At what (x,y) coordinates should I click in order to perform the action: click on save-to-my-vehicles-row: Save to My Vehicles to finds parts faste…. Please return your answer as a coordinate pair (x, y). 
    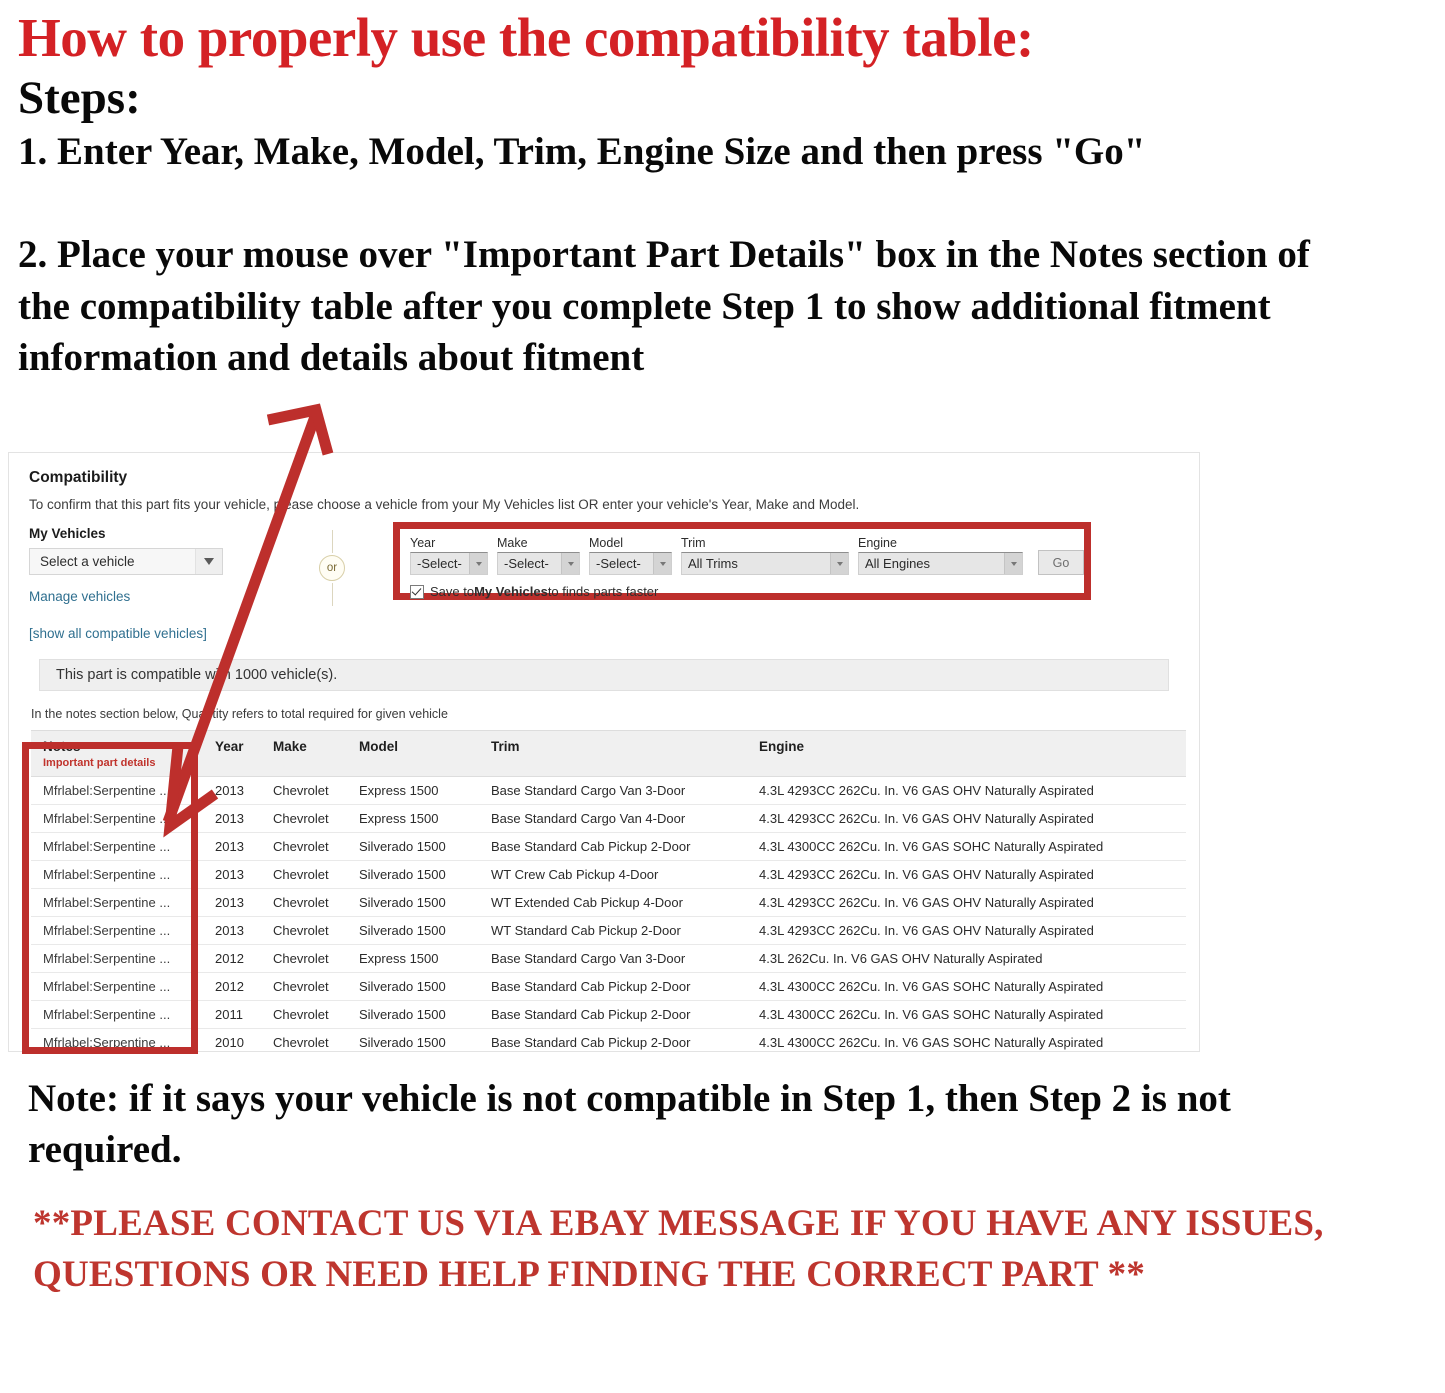
    Looking at the image, I should click on (747, 591).